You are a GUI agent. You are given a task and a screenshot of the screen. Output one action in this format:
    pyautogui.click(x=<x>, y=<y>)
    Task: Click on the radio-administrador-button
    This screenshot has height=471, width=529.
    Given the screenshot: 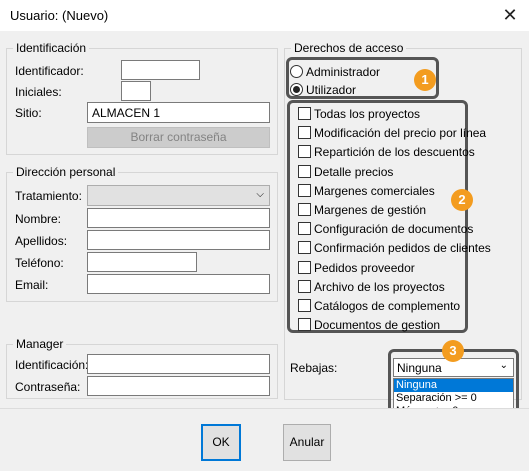 What is the action you would take?
    pyautogui.click(x=296, y=71)
    